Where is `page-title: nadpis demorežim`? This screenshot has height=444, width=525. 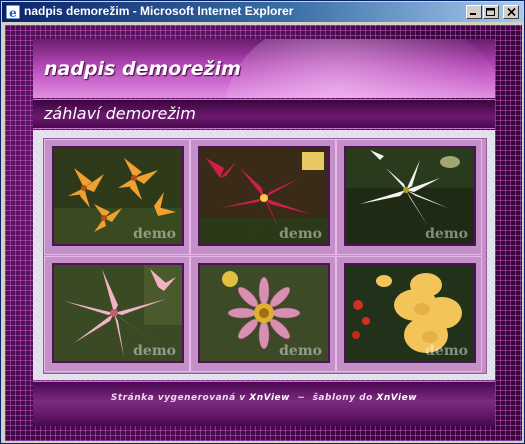 page-title: nadpis demorežim is located at coordinates (142, 69).